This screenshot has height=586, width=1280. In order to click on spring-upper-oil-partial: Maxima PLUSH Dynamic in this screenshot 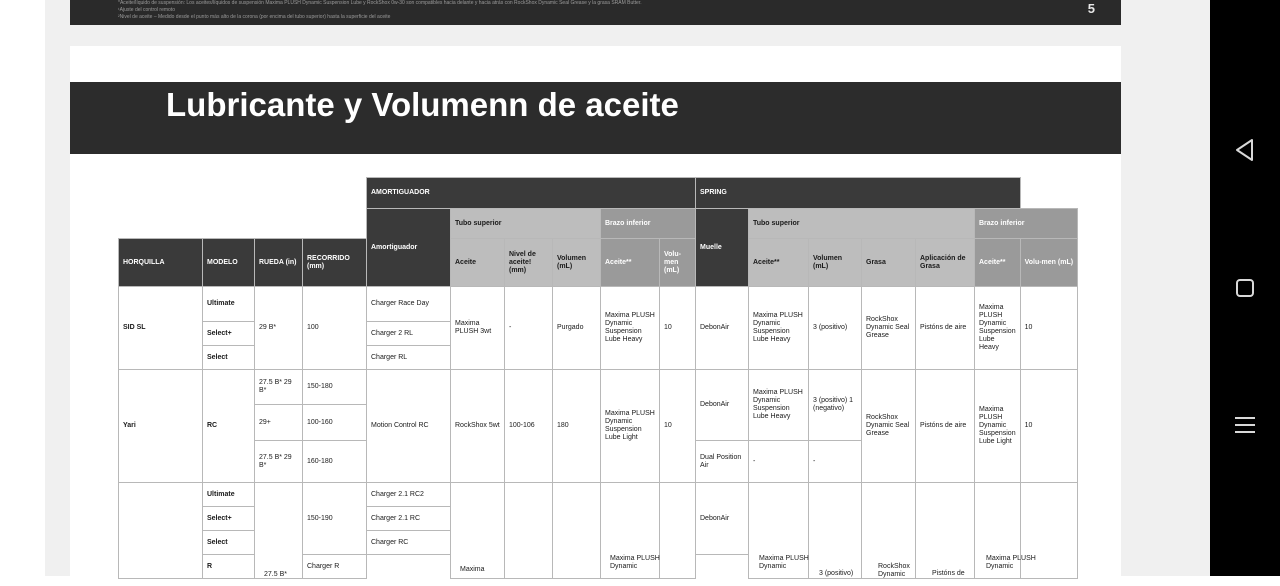, I will do `click(784, 562)`.